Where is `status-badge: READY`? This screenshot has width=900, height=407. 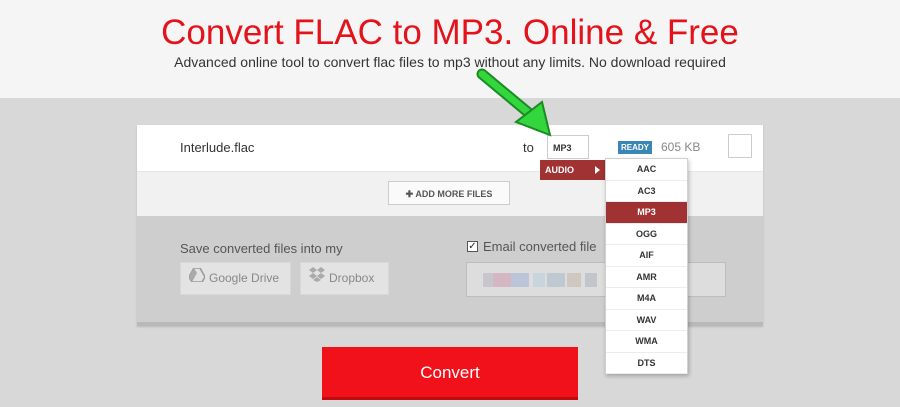 status-badge: READY is located at coordinates (635, 147).